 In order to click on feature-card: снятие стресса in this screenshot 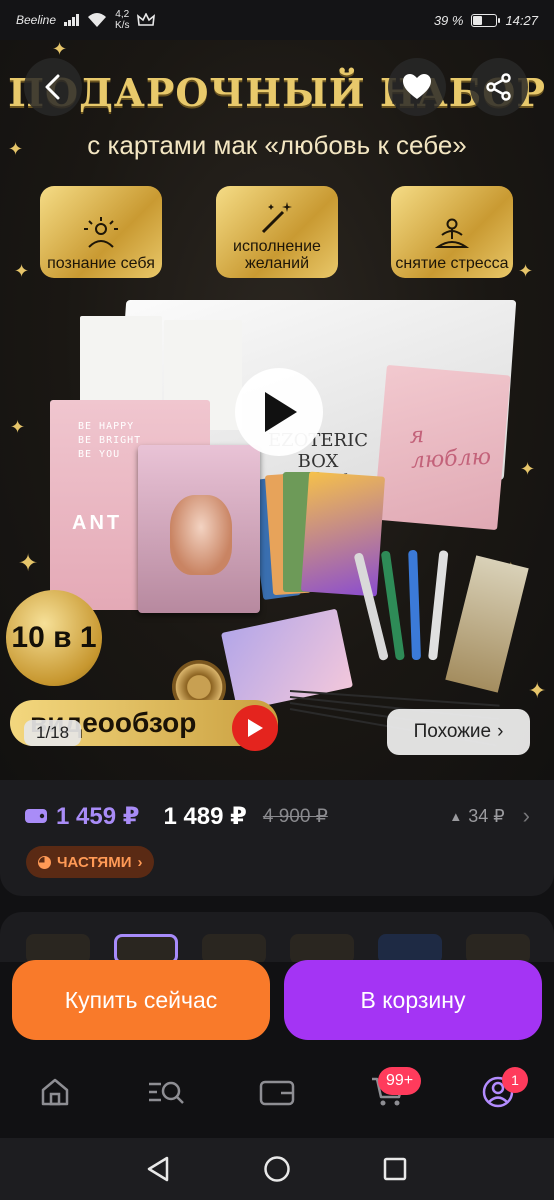, I will do `click(452, 232)`.